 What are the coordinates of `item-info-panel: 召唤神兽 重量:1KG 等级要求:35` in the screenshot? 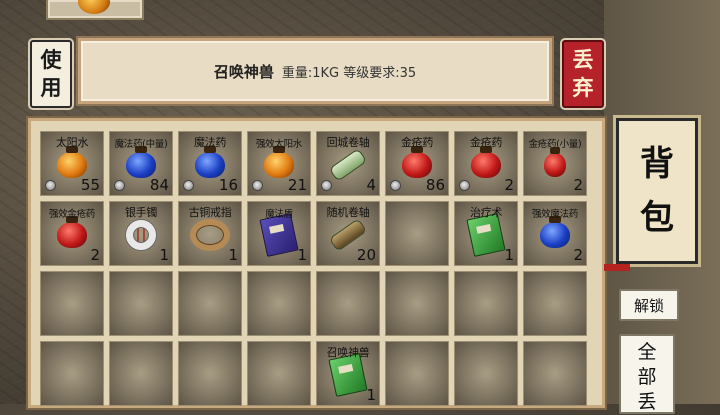 It's located at (315, 71).